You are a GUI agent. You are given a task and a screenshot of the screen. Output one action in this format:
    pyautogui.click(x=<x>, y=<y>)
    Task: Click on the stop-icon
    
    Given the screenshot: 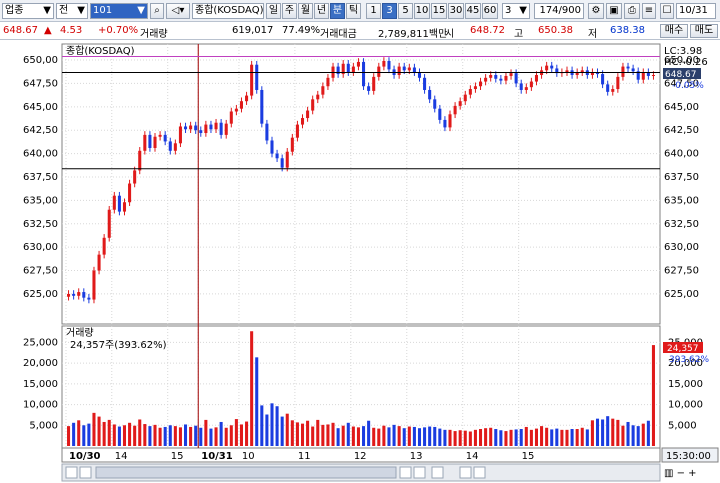 What is the action you would take?
    pyautogui.click(x=437, y=472)
    